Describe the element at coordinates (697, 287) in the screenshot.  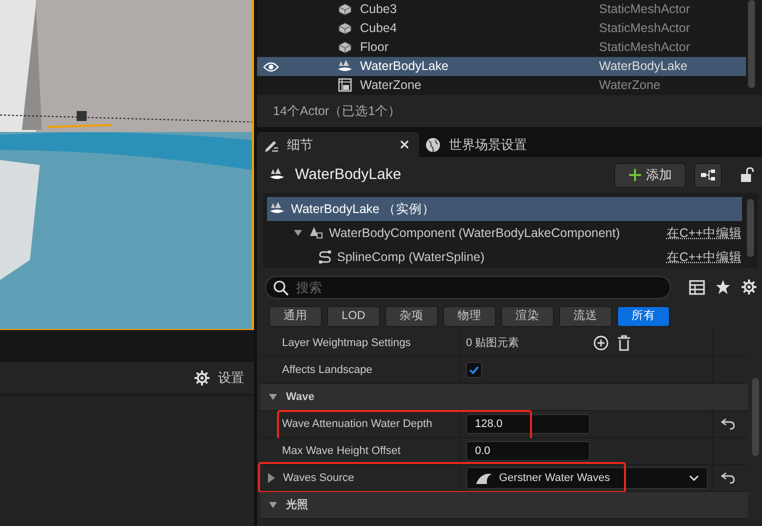
I see `table-view-icon` at that location.